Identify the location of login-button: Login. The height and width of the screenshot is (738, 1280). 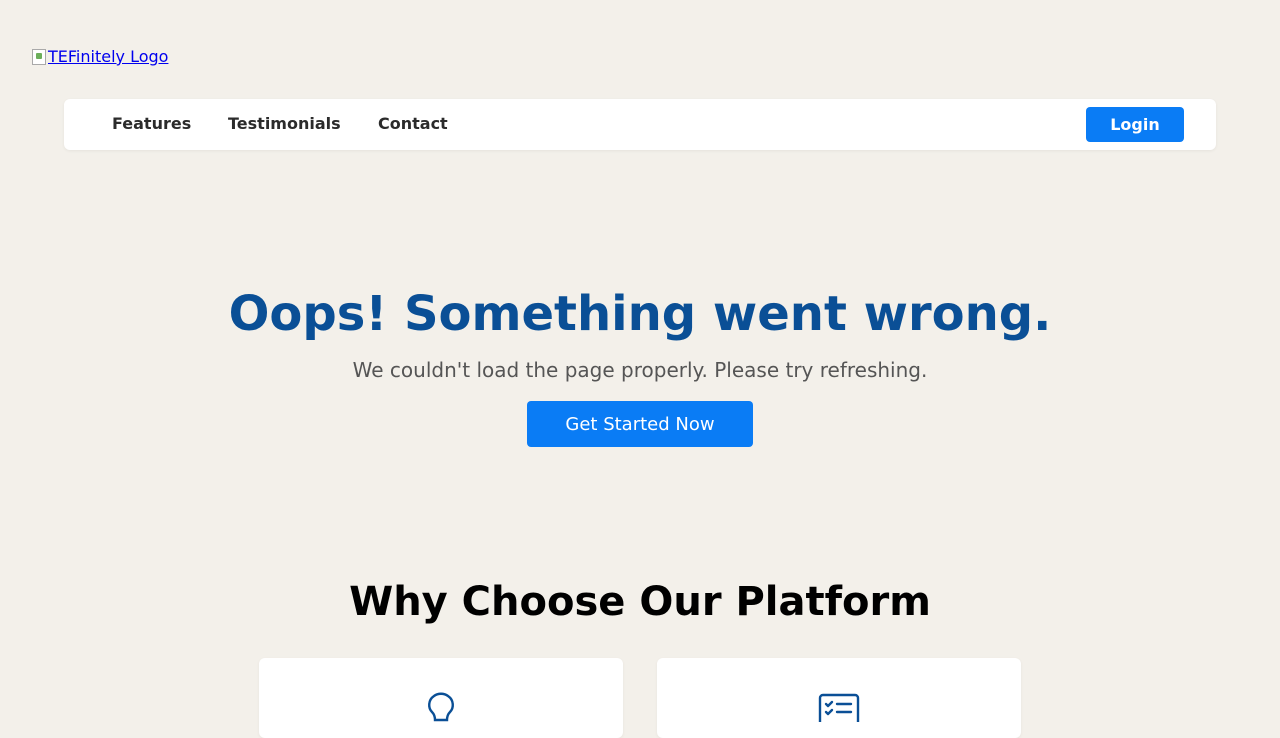
(1135, 124).